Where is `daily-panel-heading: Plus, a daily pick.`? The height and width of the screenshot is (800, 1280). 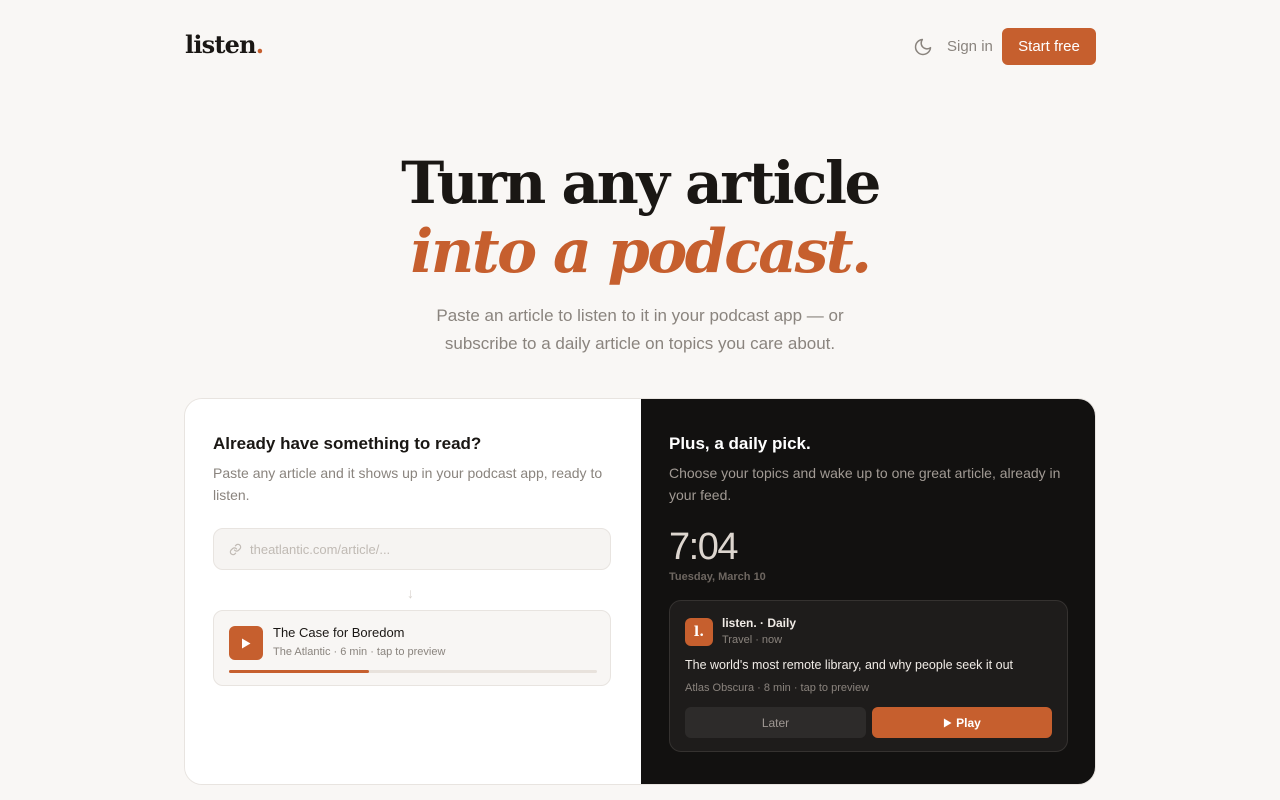 daily-panel-heading: Plus, a daily pick. is located at coordinates (740, 443).